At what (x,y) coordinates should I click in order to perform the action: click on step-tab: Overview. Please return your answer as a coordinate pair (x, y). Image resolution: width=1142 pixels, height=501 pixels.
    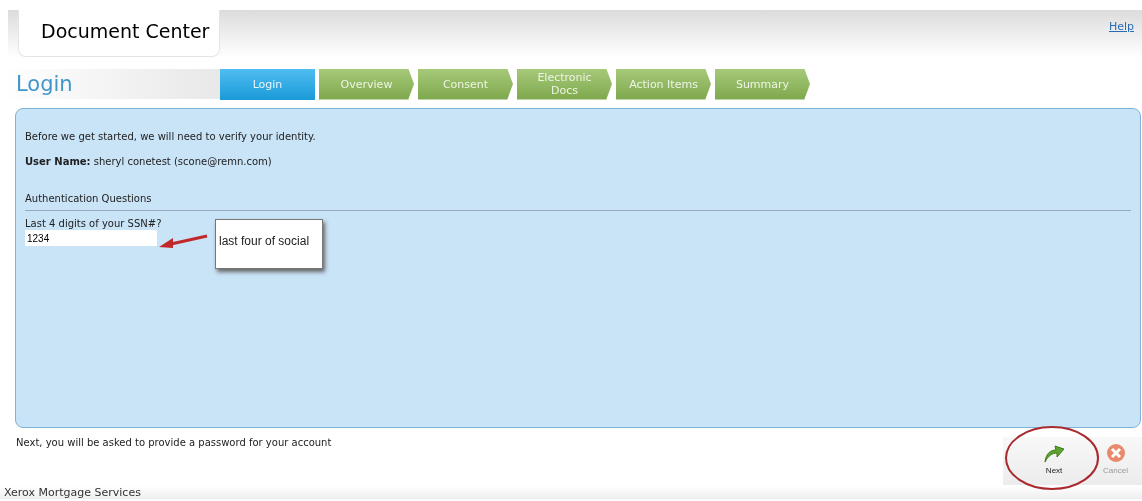
    Looking at the image, I should click on (366, 84).